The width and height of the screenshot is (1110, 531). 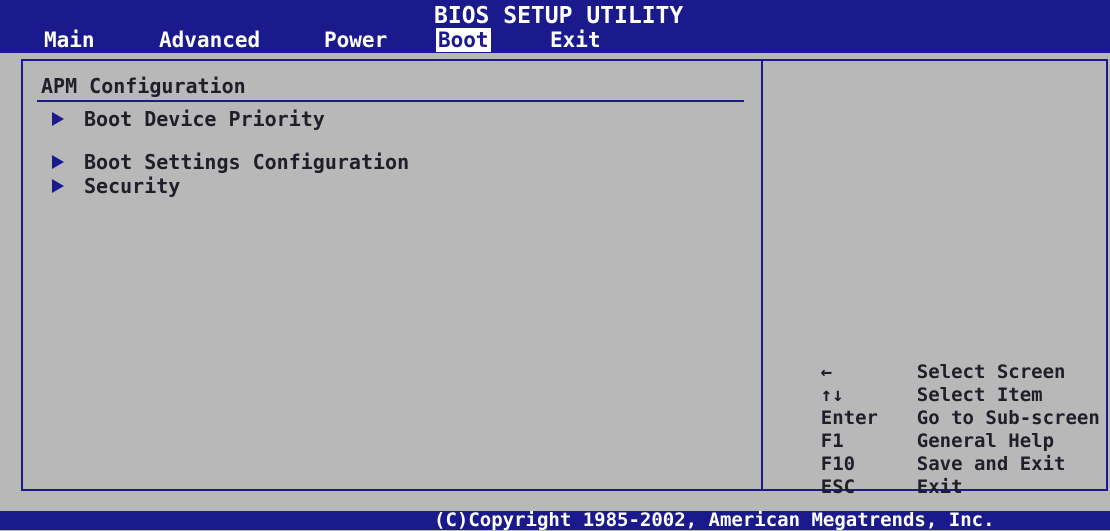 I want to click on menu-item-boot-device-priority: Boot Device Priority, so click(x=188, y=119).